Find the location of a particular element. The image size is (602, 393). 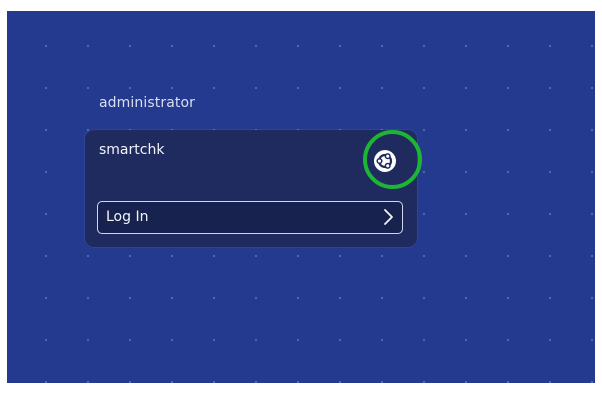

chevron-right-icon is located at coordinates (388, 217).